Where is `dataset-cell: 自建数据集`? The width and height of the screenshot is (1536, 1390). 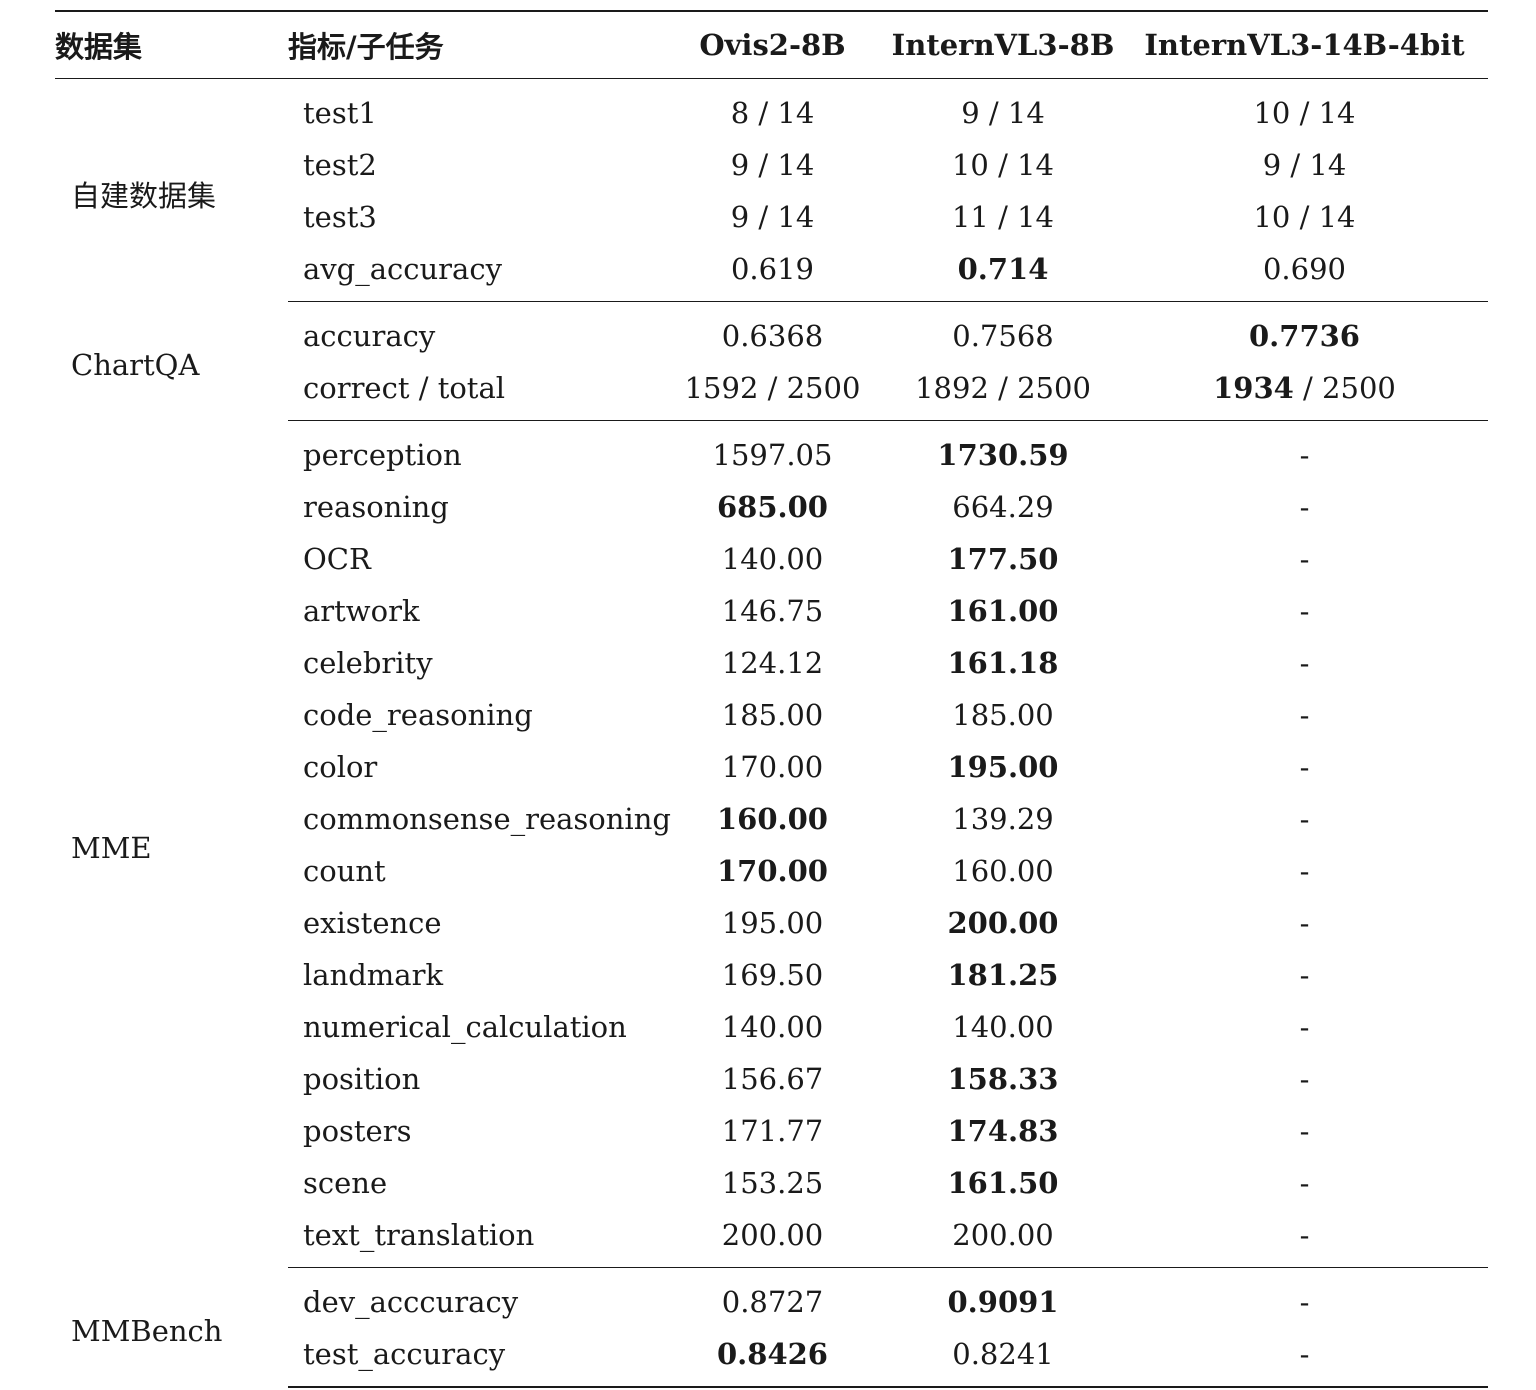
dataset-cell: 自建数据集 is located at coordinates (144, 196).